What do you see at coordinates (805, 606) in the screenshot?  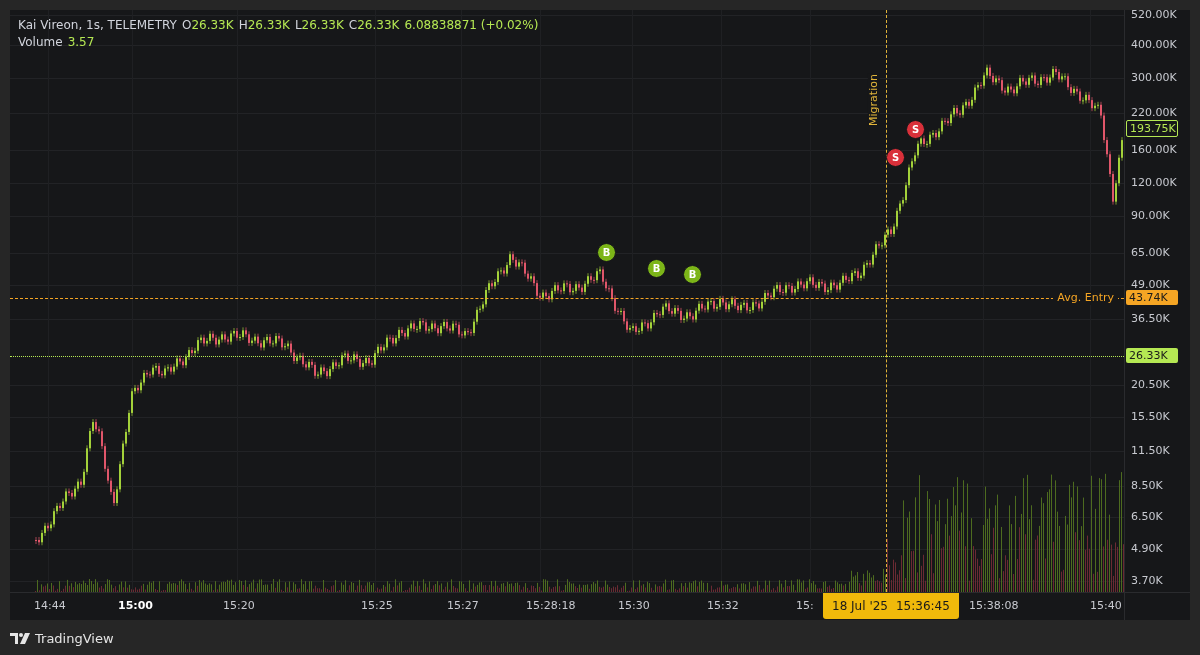 I see `time-tick: 15:` at bounding box center [805, 606].